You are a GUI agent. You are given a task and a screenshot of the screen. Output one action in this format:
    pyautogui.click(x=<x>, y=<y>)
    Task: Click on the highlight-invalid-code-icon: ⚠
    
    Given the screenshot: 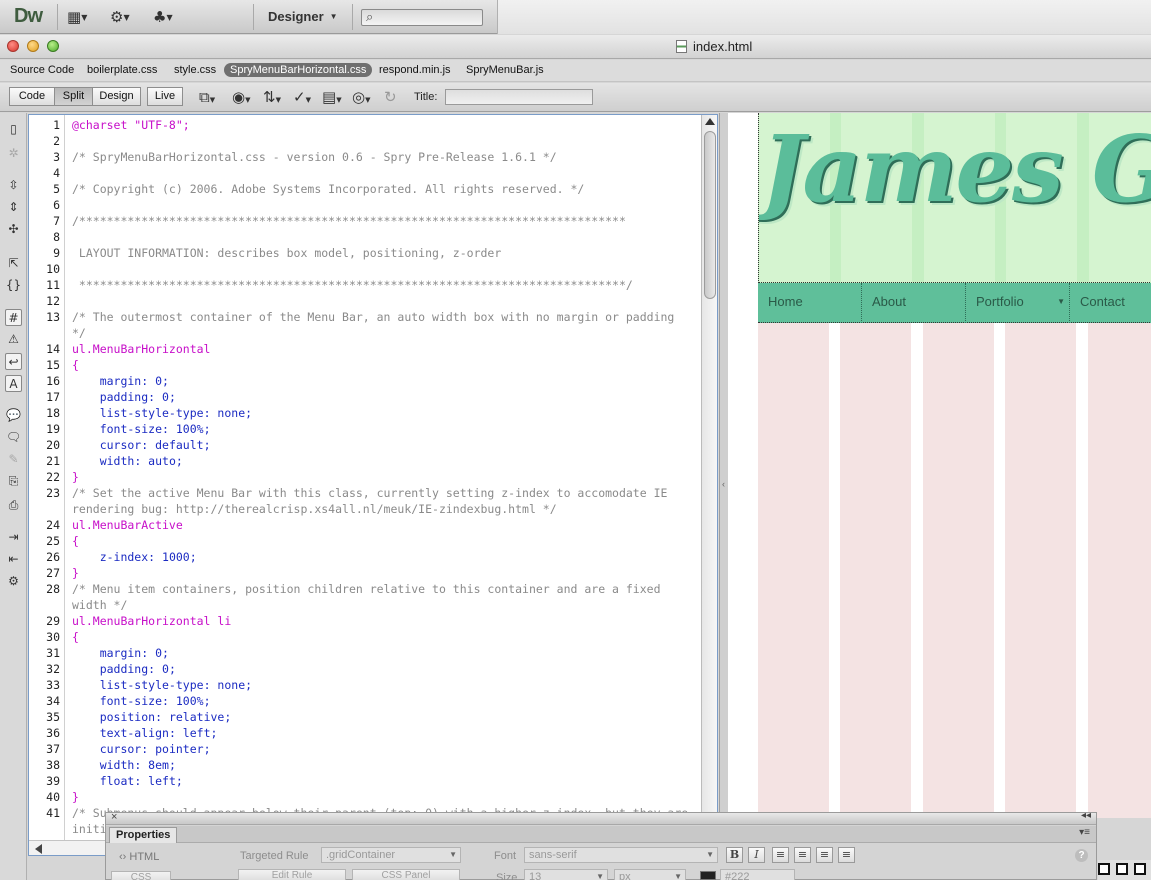 What is the action you would take?
    pyautogui.click(x=13, y=339)
    